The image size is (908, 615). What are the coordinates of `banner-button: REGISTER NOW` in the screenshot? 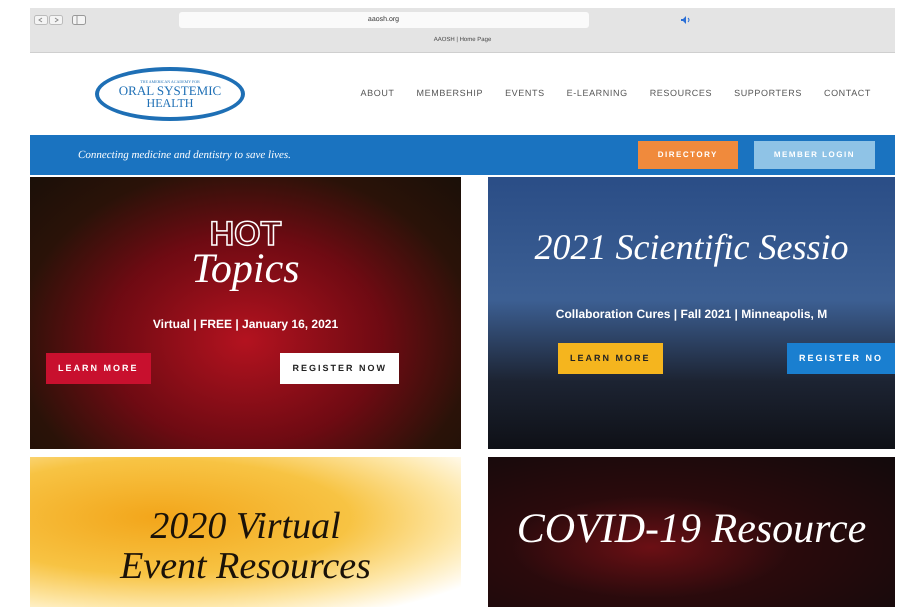 It's located at (339, 368).